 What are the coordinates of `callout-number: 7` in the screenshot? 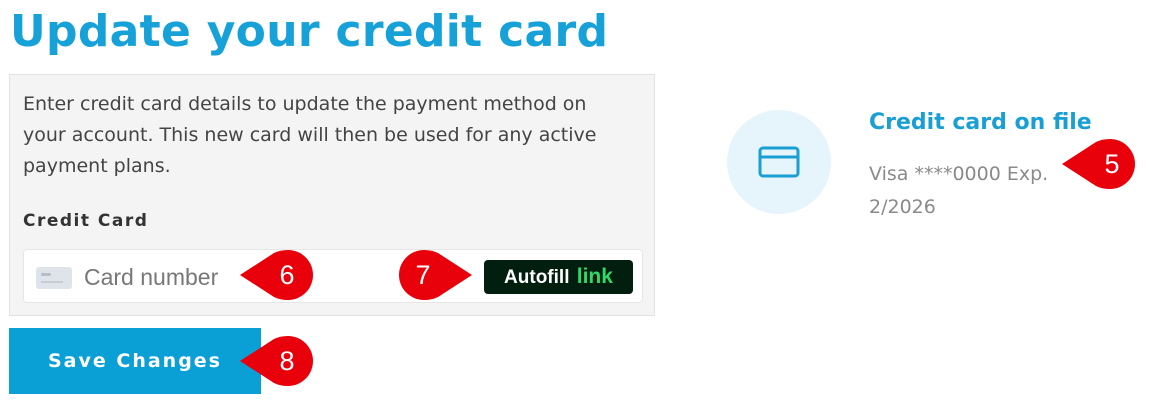 It's located at (423, 275).